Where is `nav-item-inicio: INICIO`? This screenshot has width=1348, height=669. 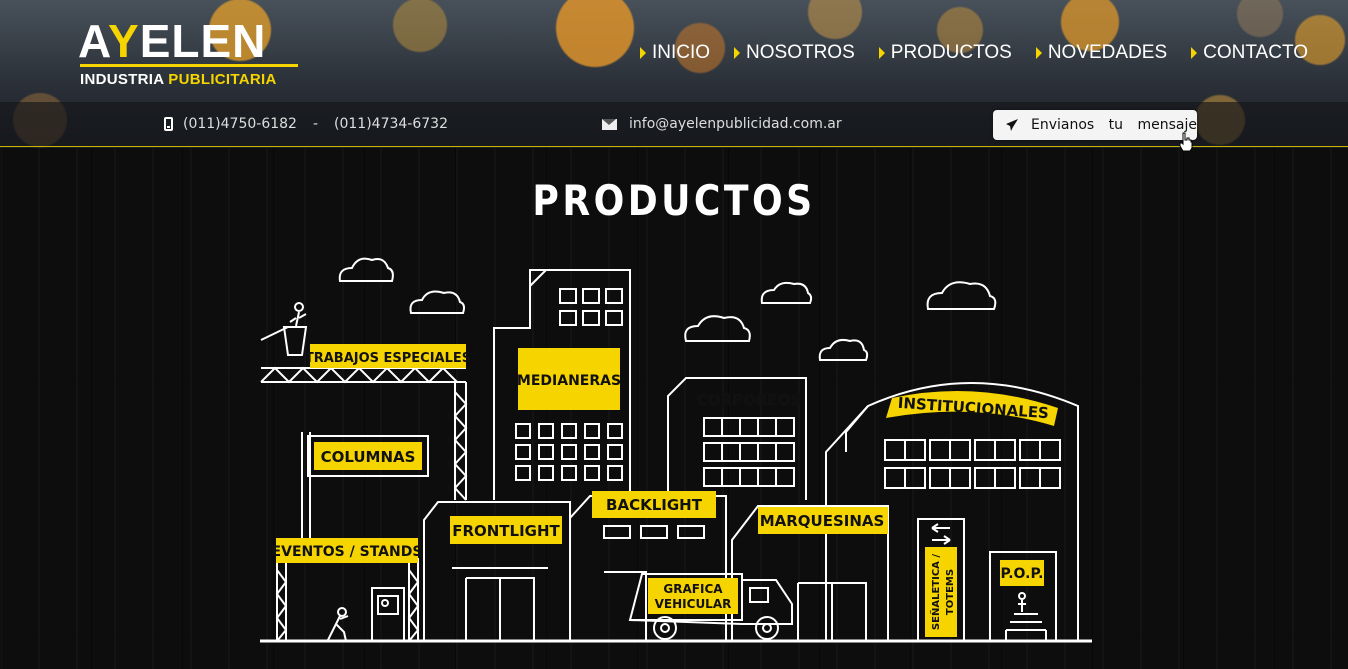
nav-item-inicio: INICIO is located at coordinates (675, 53).